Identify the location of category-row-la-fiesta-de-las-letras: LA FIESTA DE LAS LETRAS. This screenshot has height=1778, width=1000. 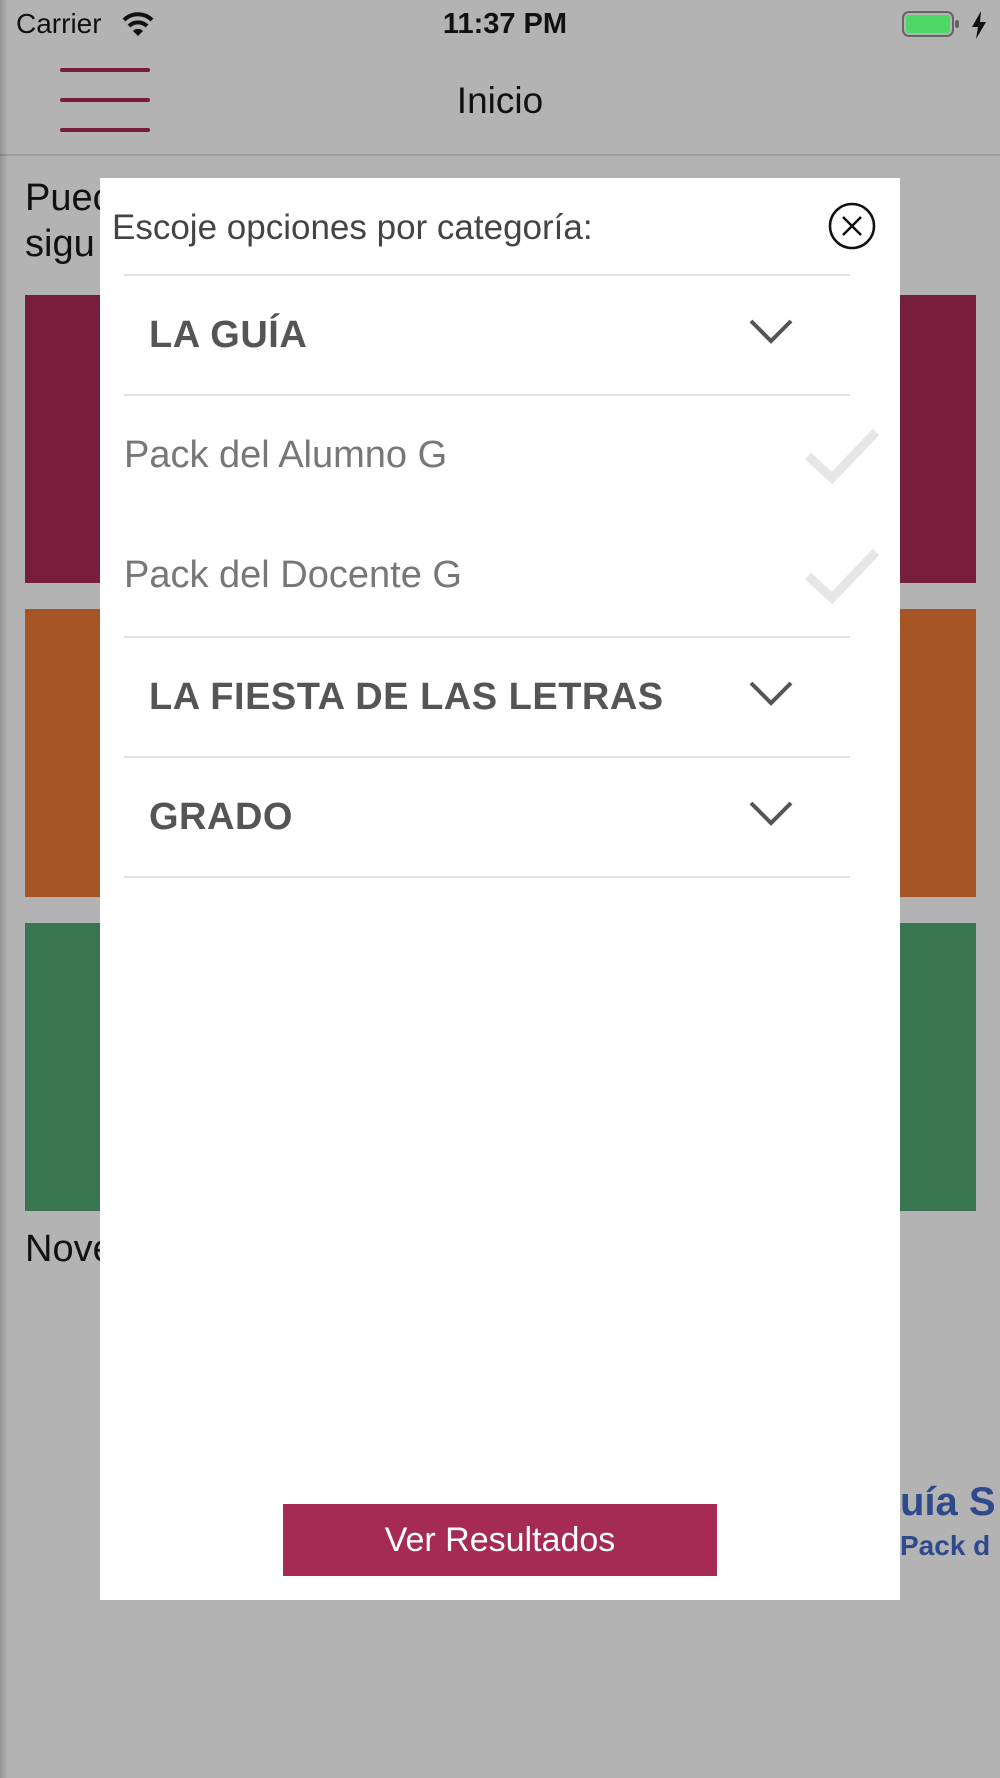
(487, 697).